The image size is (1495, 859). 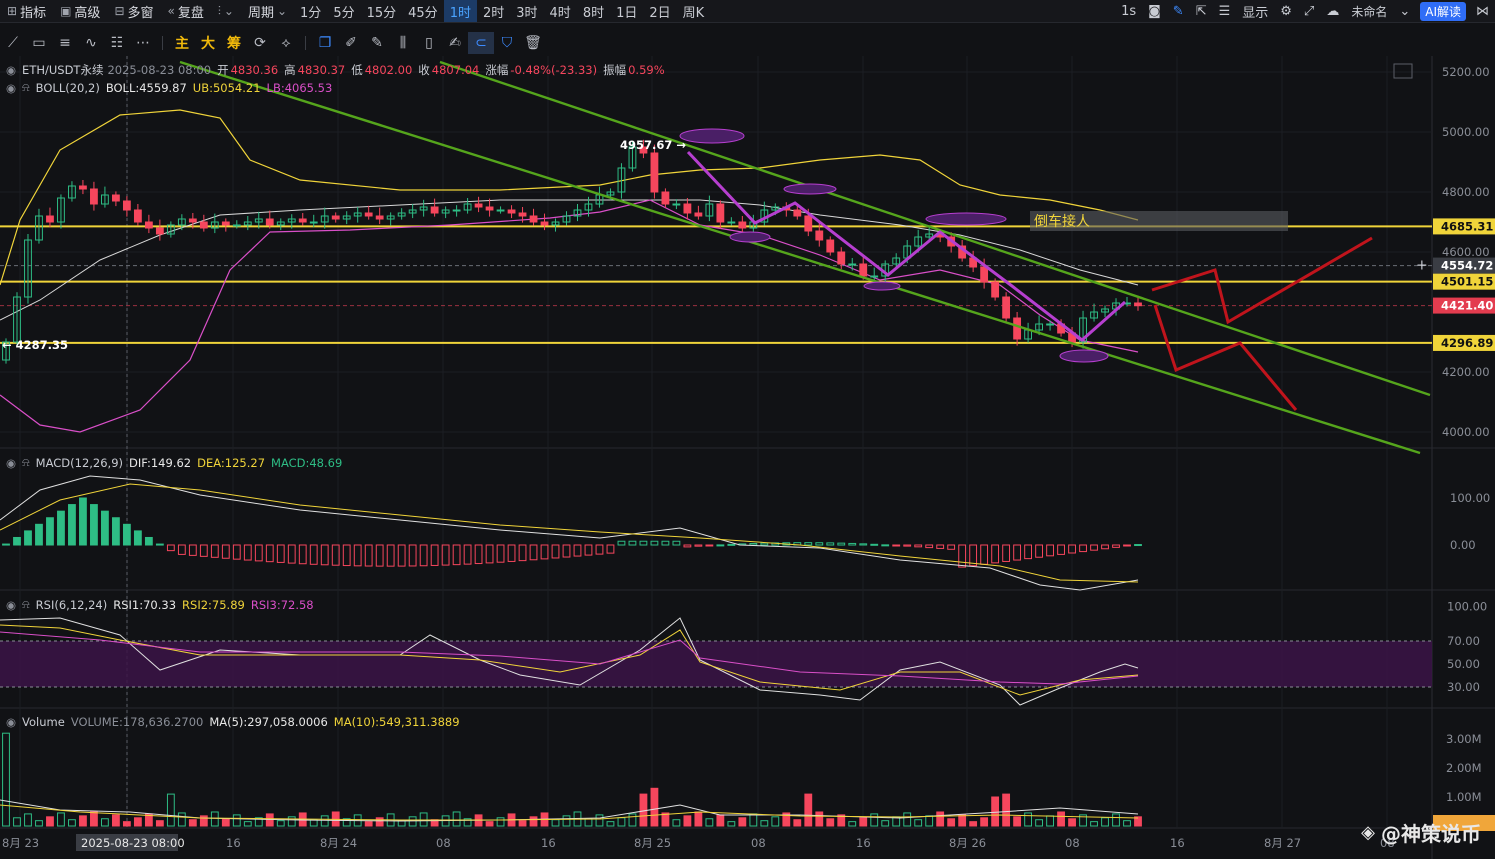 I want to click on vol-tick: 3.00M, so click(x=1464, y=739).